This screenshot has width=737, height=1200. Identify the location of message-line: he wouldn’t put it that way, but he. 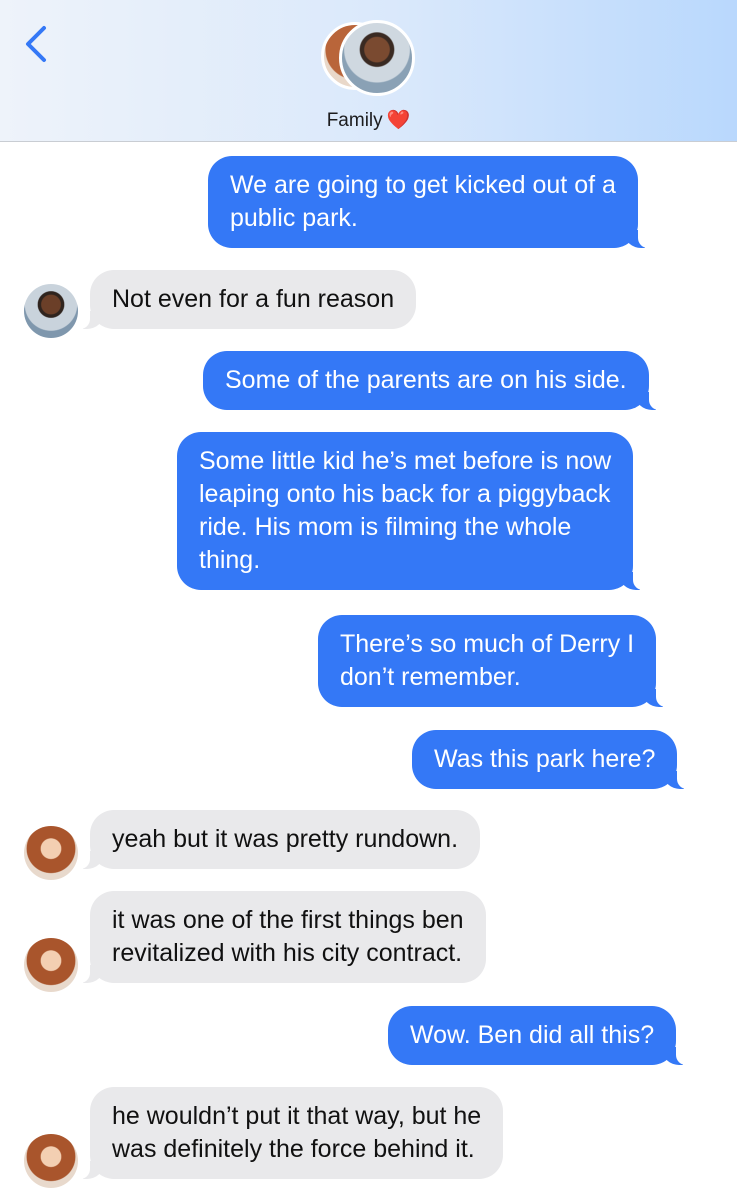
(297, 1116).